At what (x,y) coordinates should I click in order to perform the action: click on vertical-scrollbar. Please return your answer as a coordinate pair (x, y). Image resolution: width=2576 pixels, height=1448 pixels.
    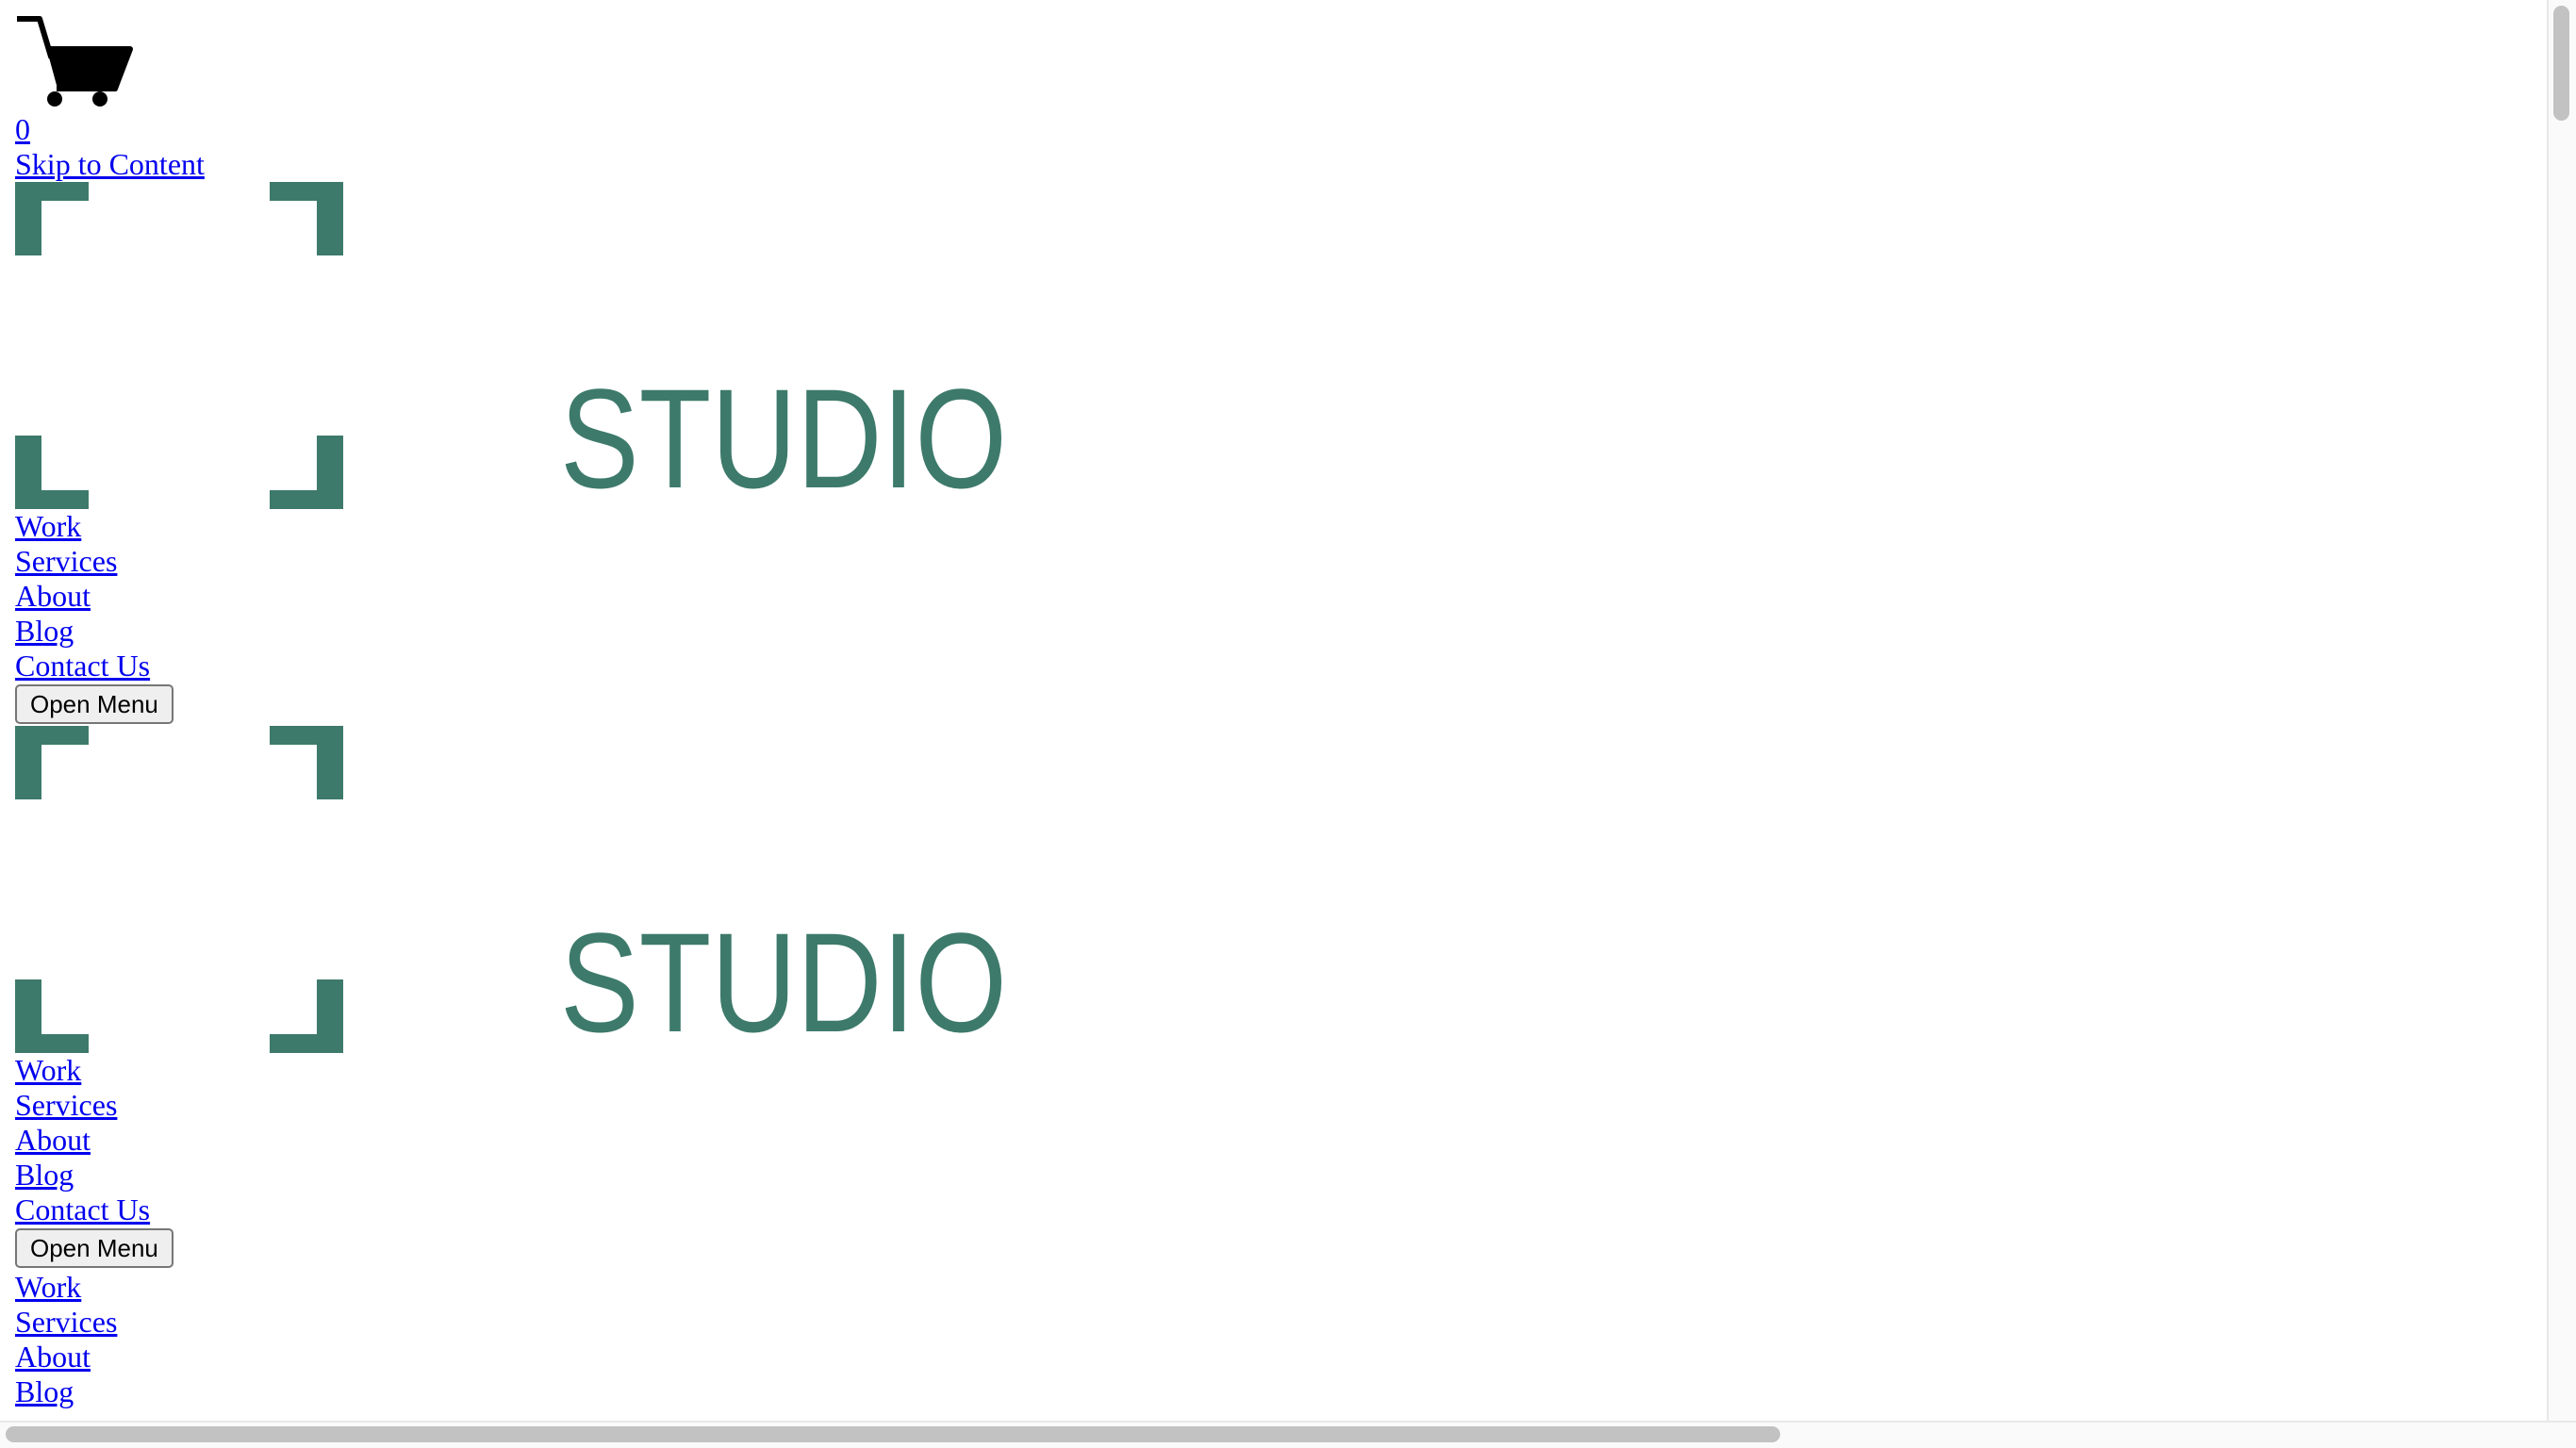
    Looking at the image, I should click on (2561, 710).